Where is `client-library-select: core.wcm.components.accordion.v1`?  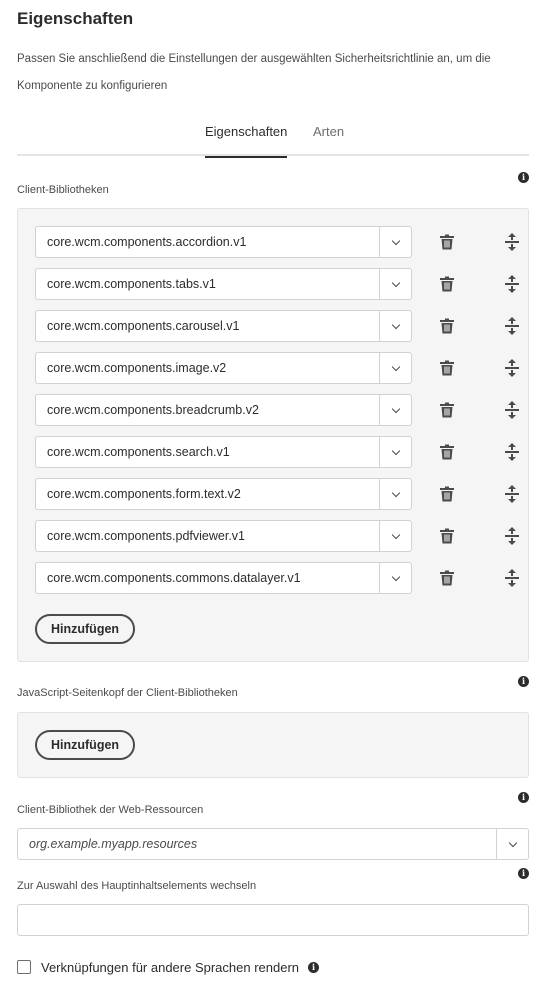
client-library-select: core.wcm.components.accordion.v1 is located at coordinates (223, 242).